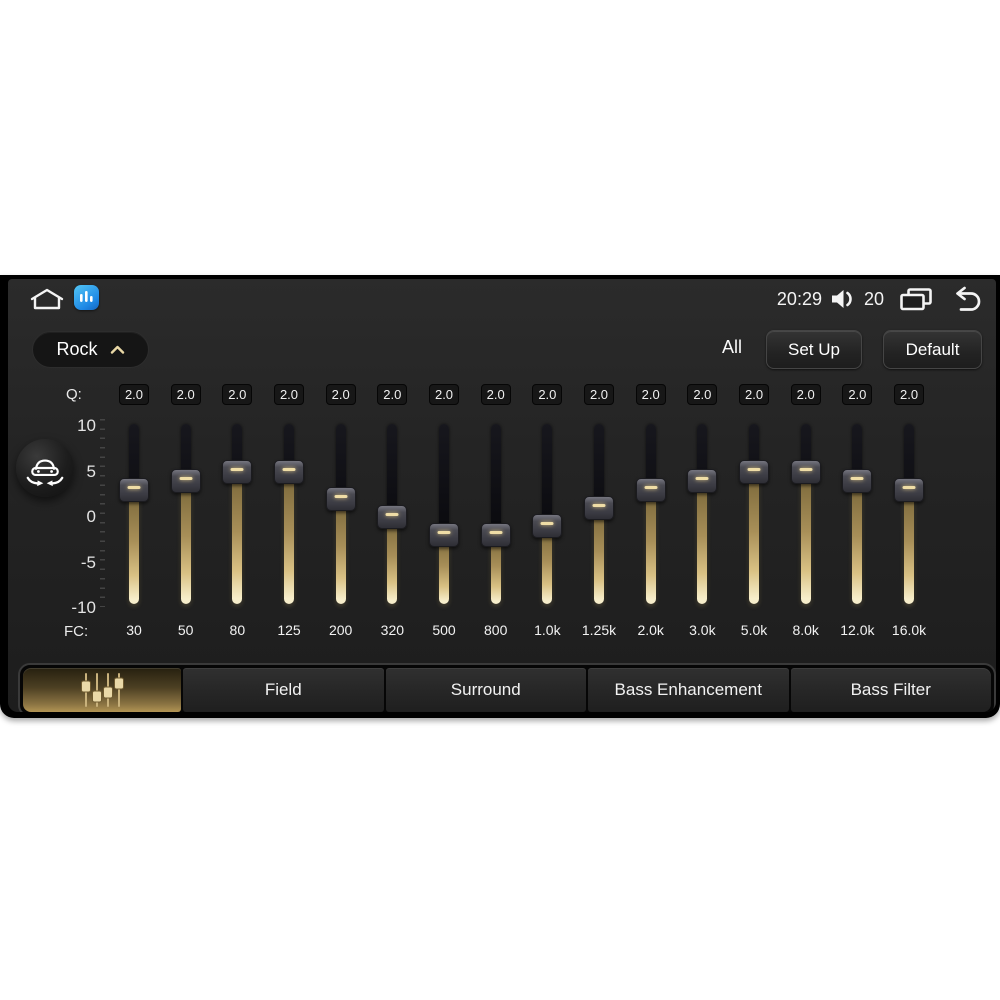 This screenshot has width=1000, height=1000. What do you see at coordinates (909, 546) in the screenshot?
I see `slider-fill-16.0k` at bounding box center [909, 546].